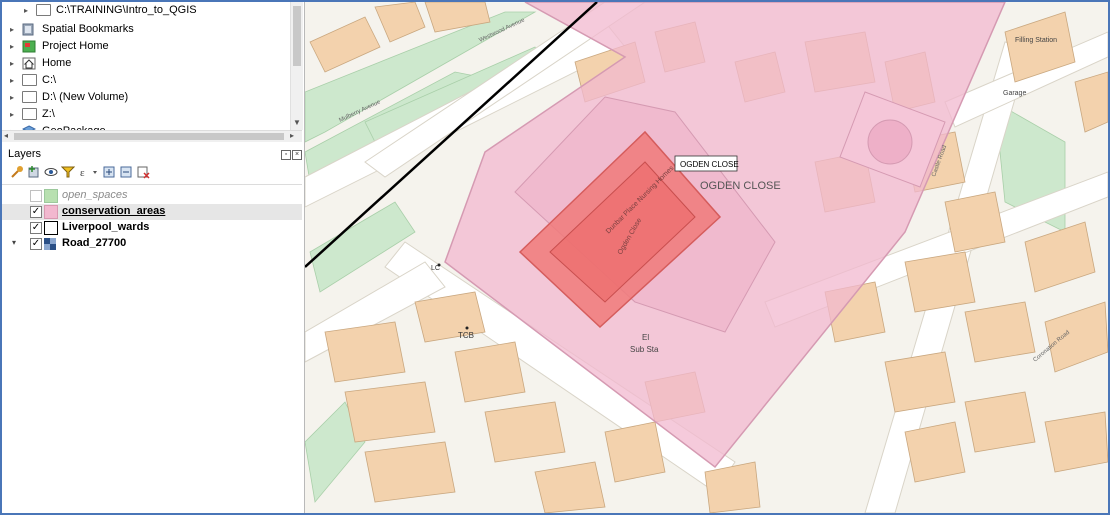 The image size is (1110, 515). What do you see at coordinates (68, 172) in the screenshot?
I see `filter-icon` at bounding box center [68, 172].